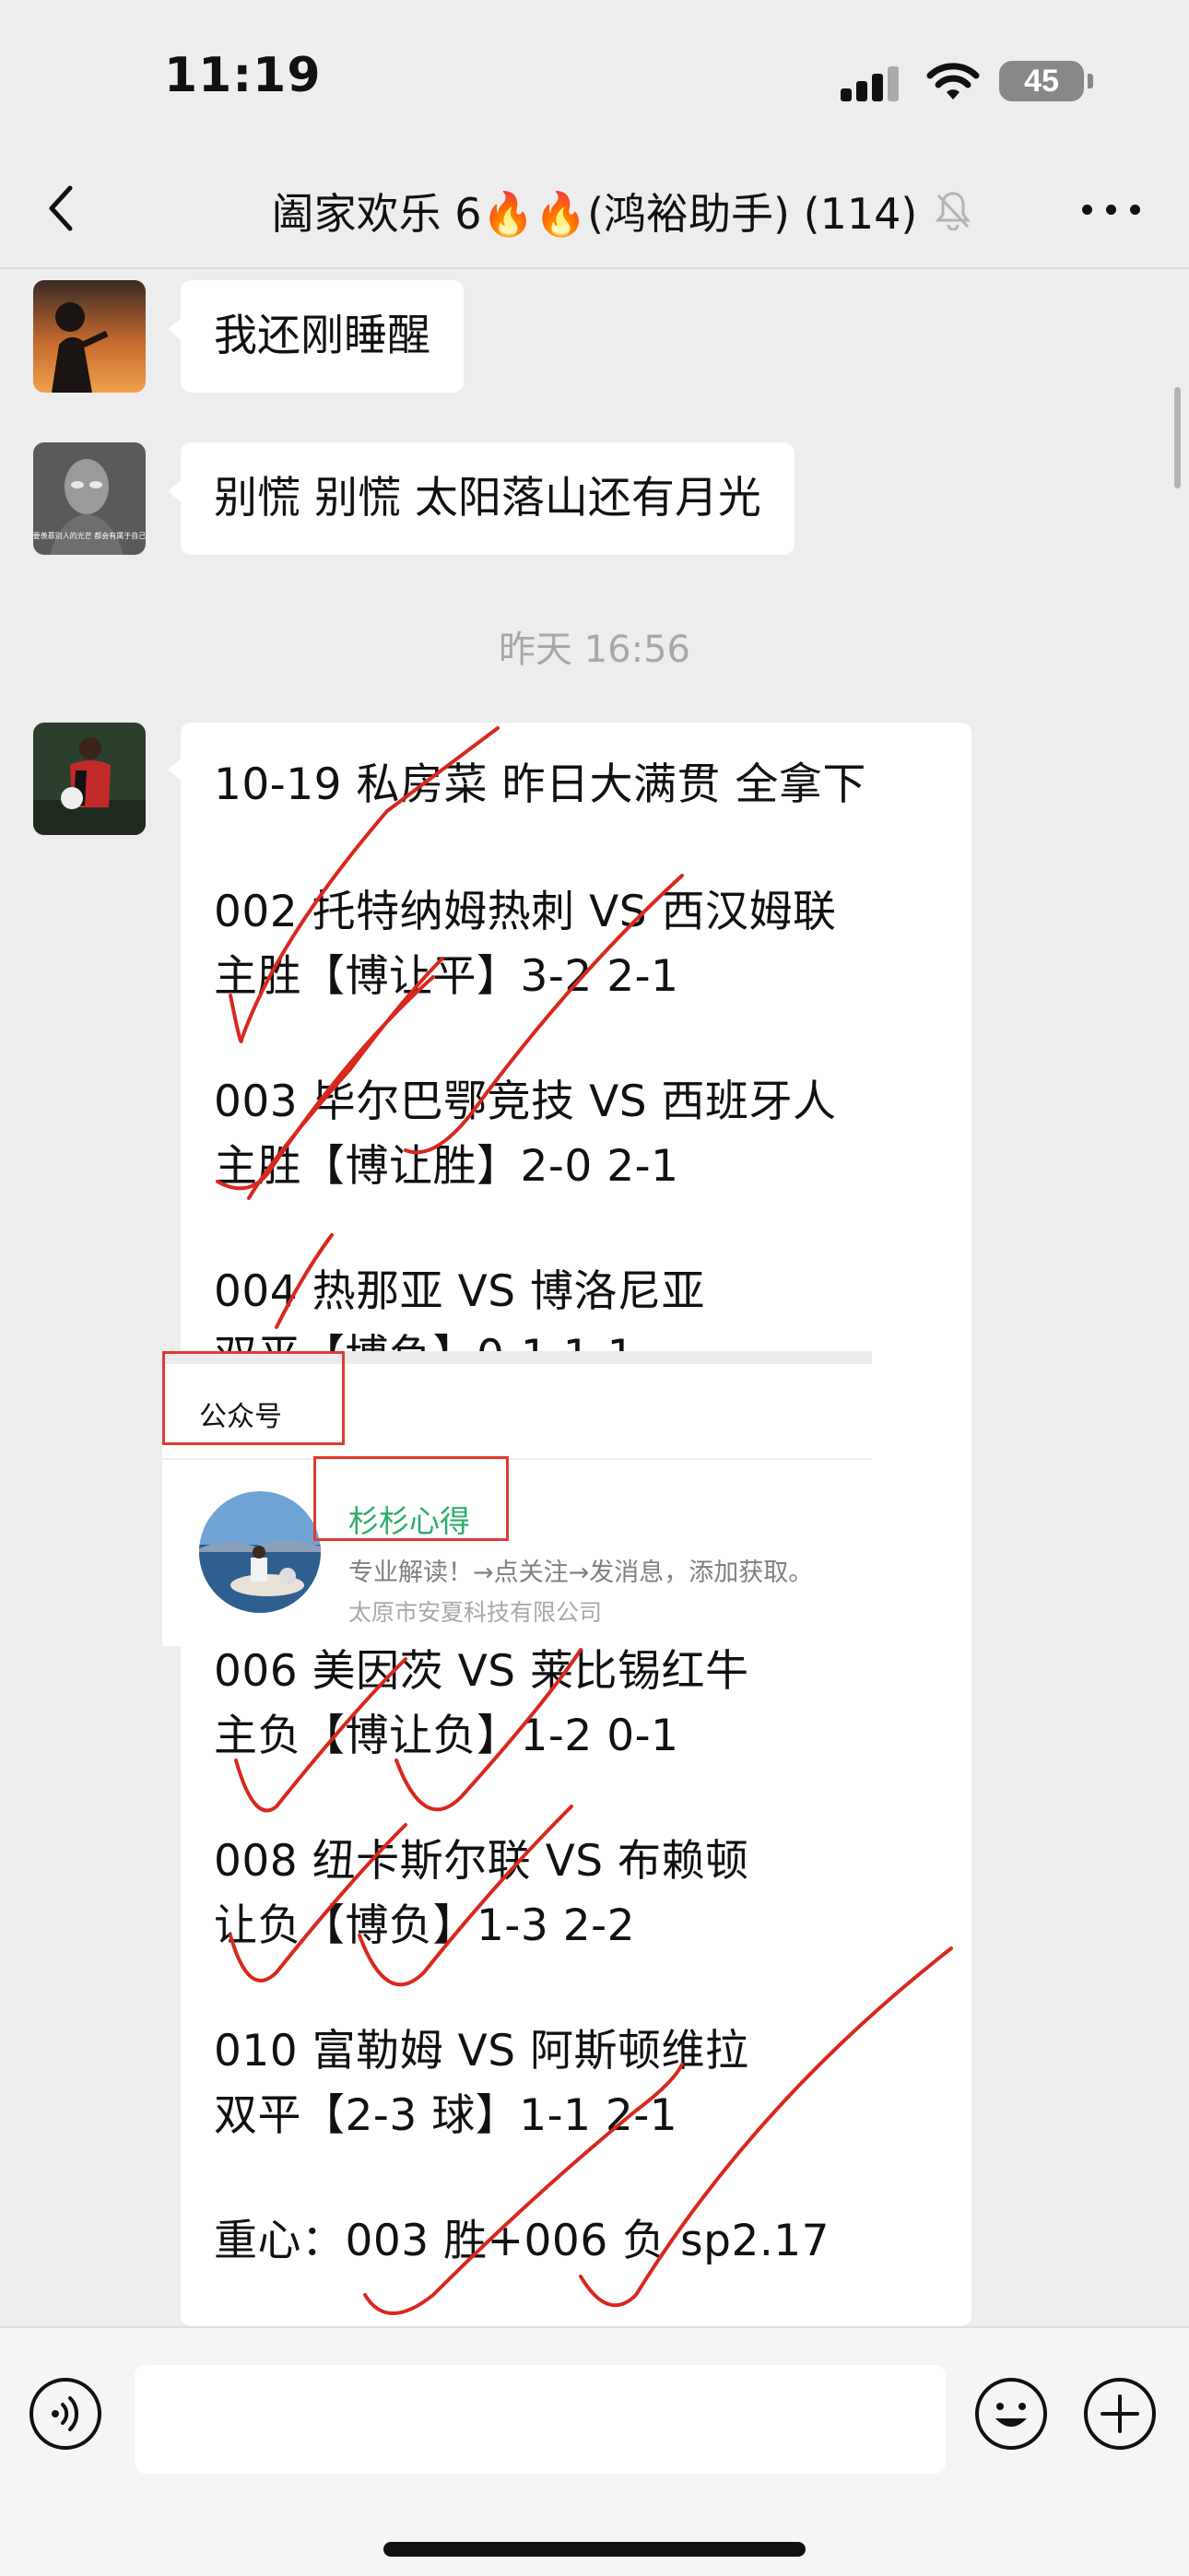 This screenshot has height=2576, width=1189. I want to click on chevron-left-icon, so click(63, 208).